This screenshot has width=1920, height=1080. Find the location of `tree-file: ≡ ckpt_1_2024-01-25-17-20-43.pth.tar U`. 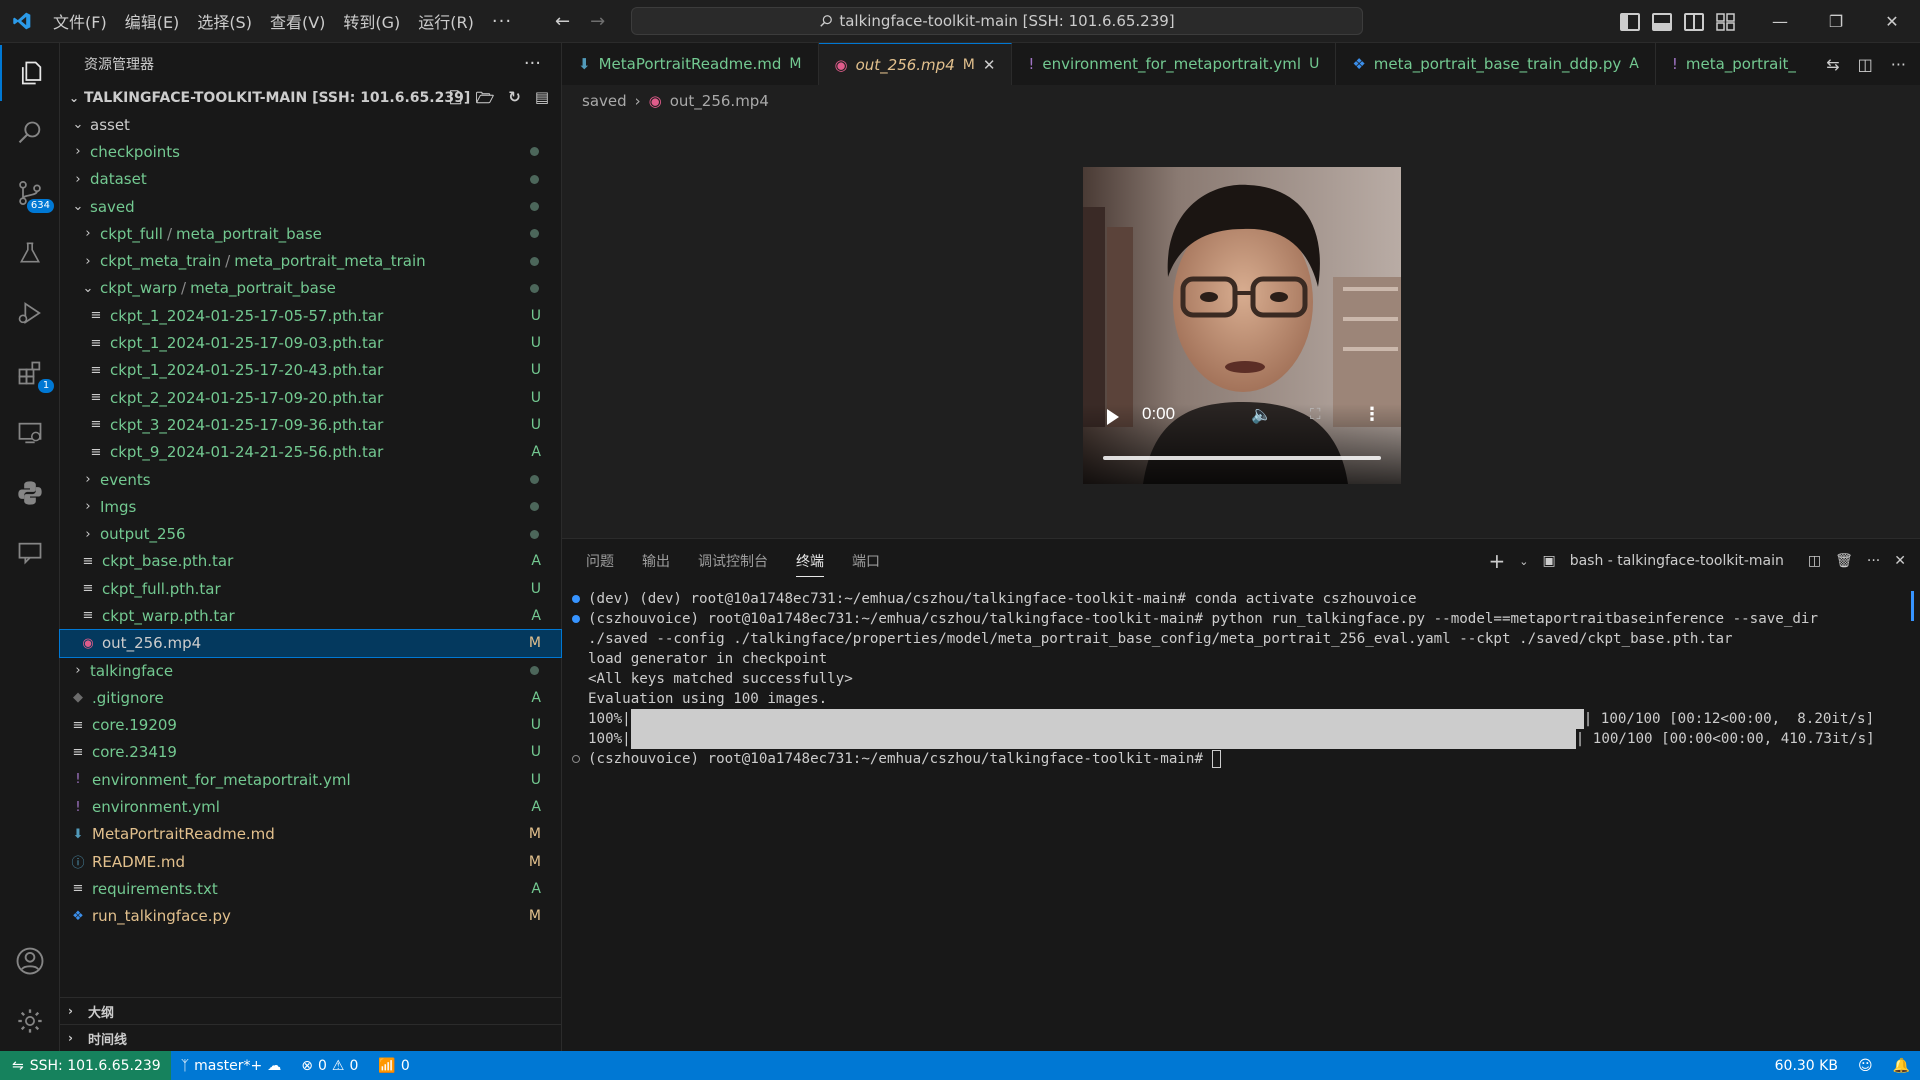

tree-file: ≡ ckpt_1_2024-01-25-17-20-43.pth.tar U is located at coordinates (310, 370).